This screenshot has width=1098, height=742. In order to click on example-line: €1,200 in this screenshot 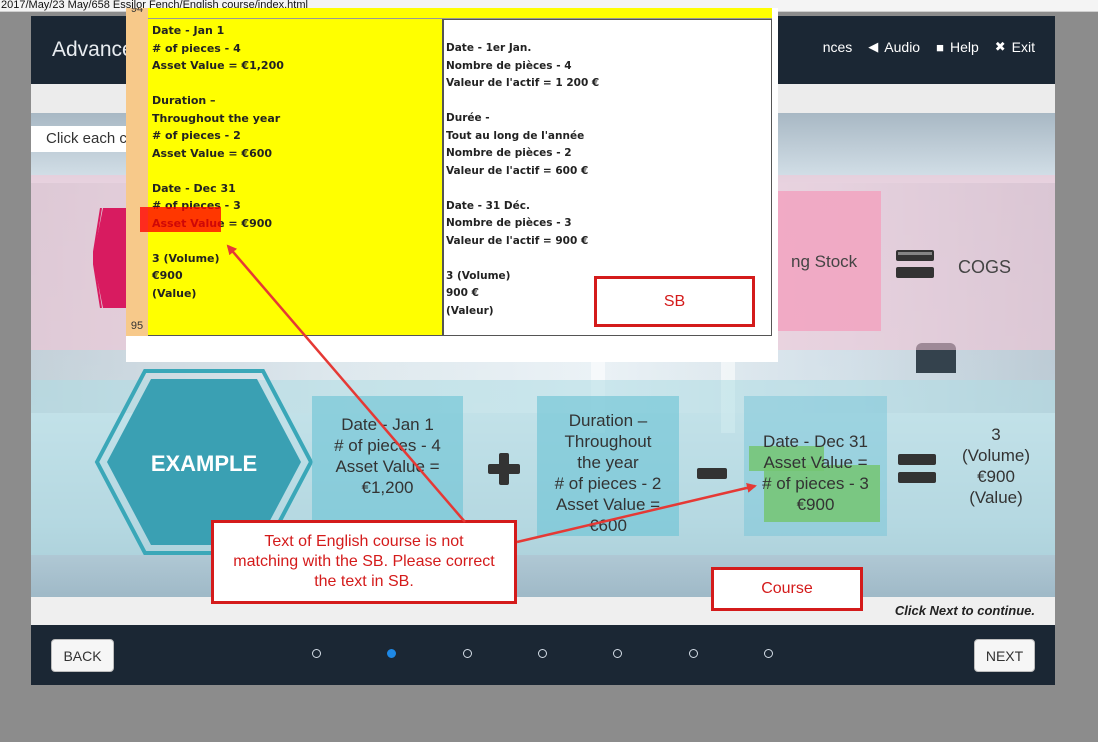, I will do `click(387, 487)`.